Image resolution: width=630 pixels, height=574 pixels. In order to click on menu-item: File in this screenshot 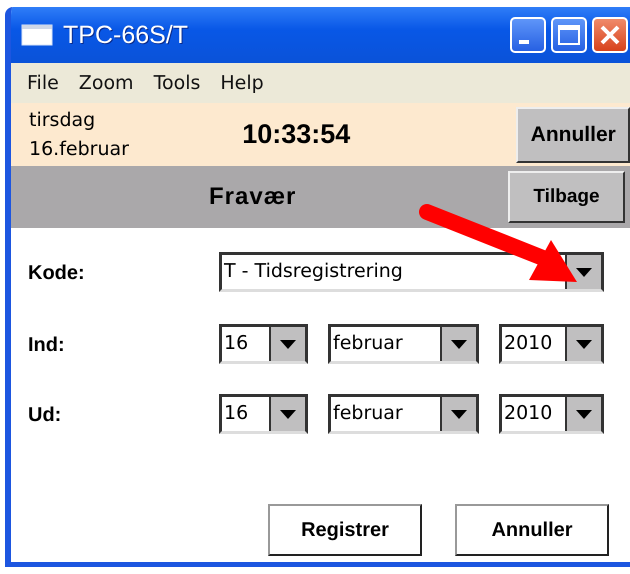, I will do `click(43, 83)`.